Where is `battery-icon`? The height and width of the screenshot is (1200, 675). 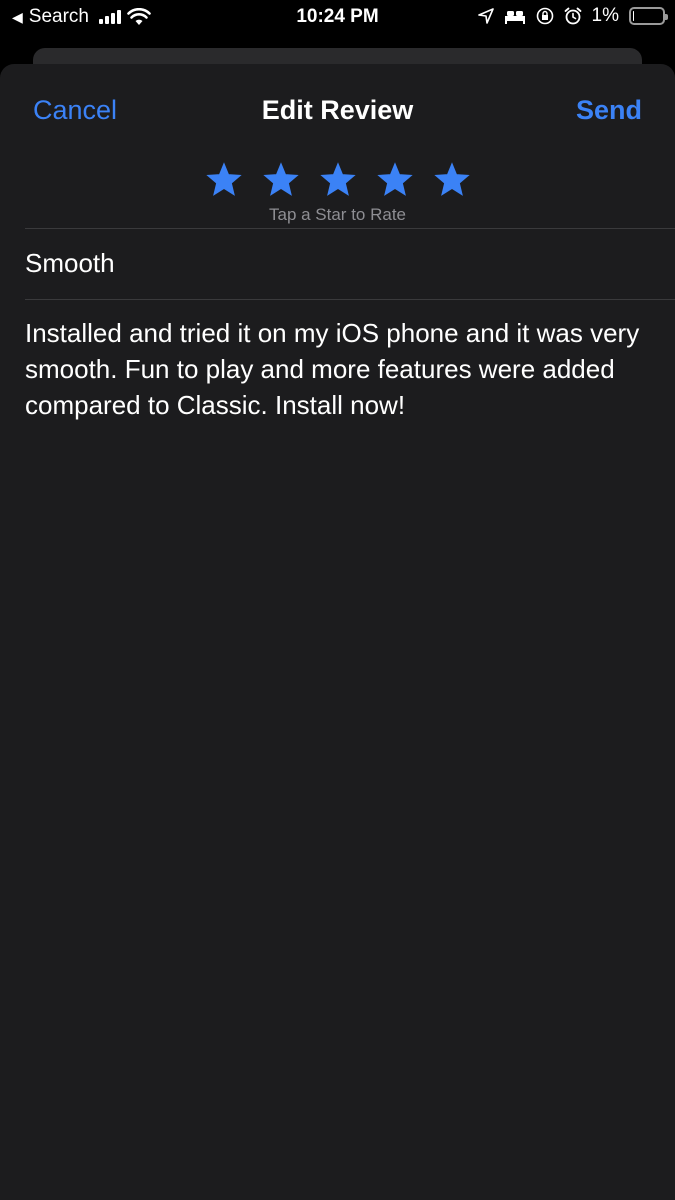
battery-icon is located at coordinates (648, 16).